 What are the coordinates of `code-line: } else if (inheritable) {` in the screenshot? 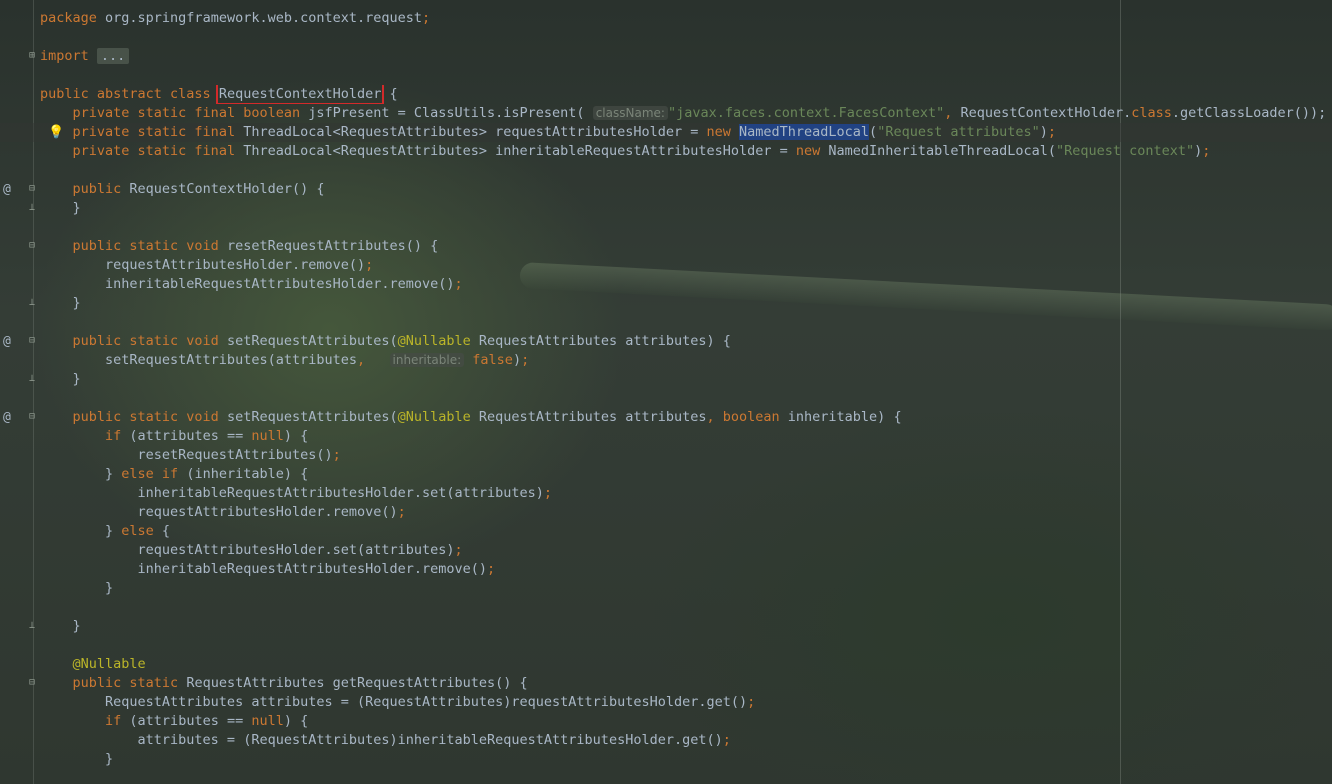 It's located at (666, 474).